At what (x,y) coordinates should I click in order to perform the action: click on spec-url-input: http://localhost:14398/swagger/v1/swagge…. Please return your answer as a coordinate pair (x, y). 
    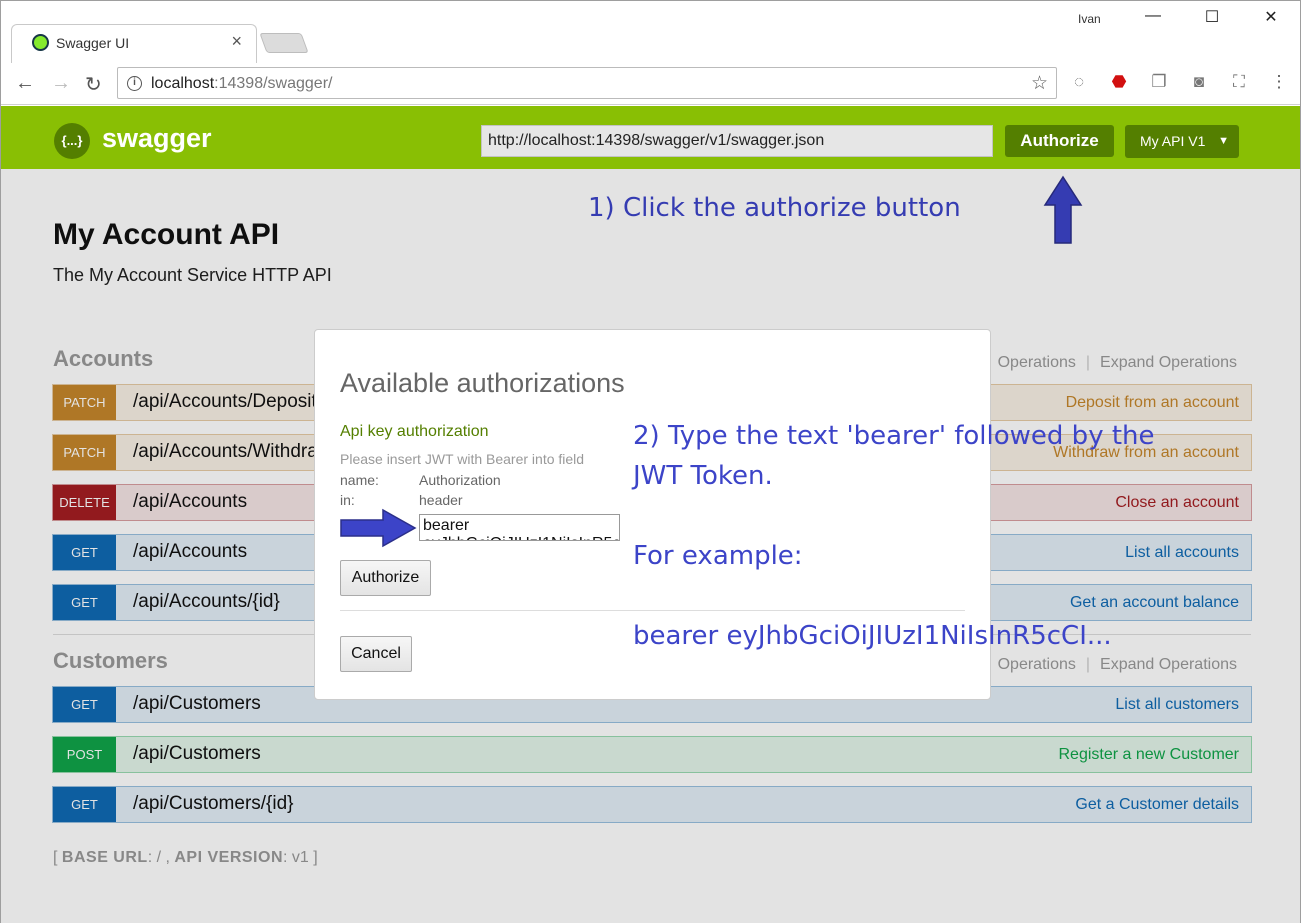
    Looking at the image, I should click on (737, 141).